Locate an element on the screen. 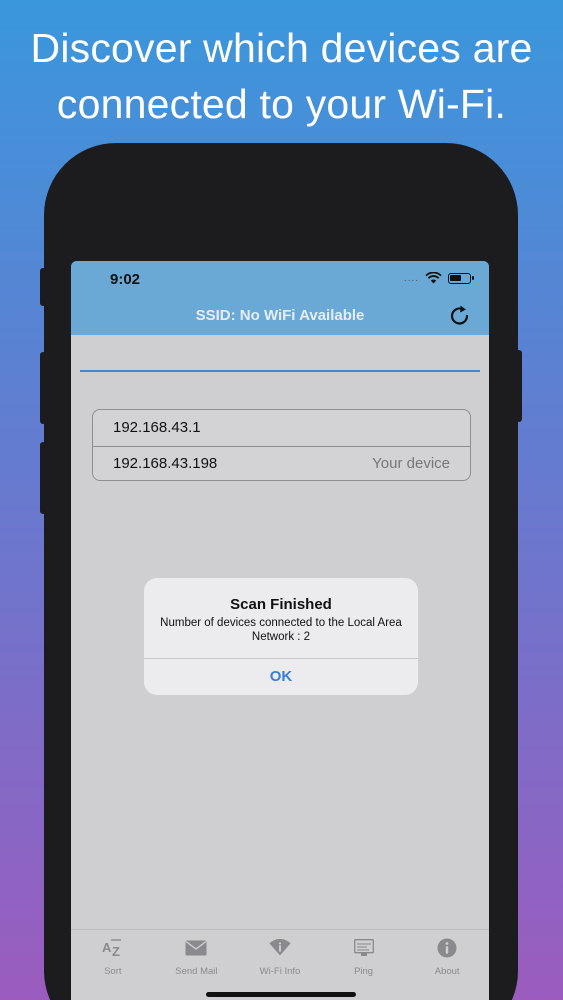 This screenshot has width=563, height=1000. device-tag: Your device is located at coordinates (411, 464).